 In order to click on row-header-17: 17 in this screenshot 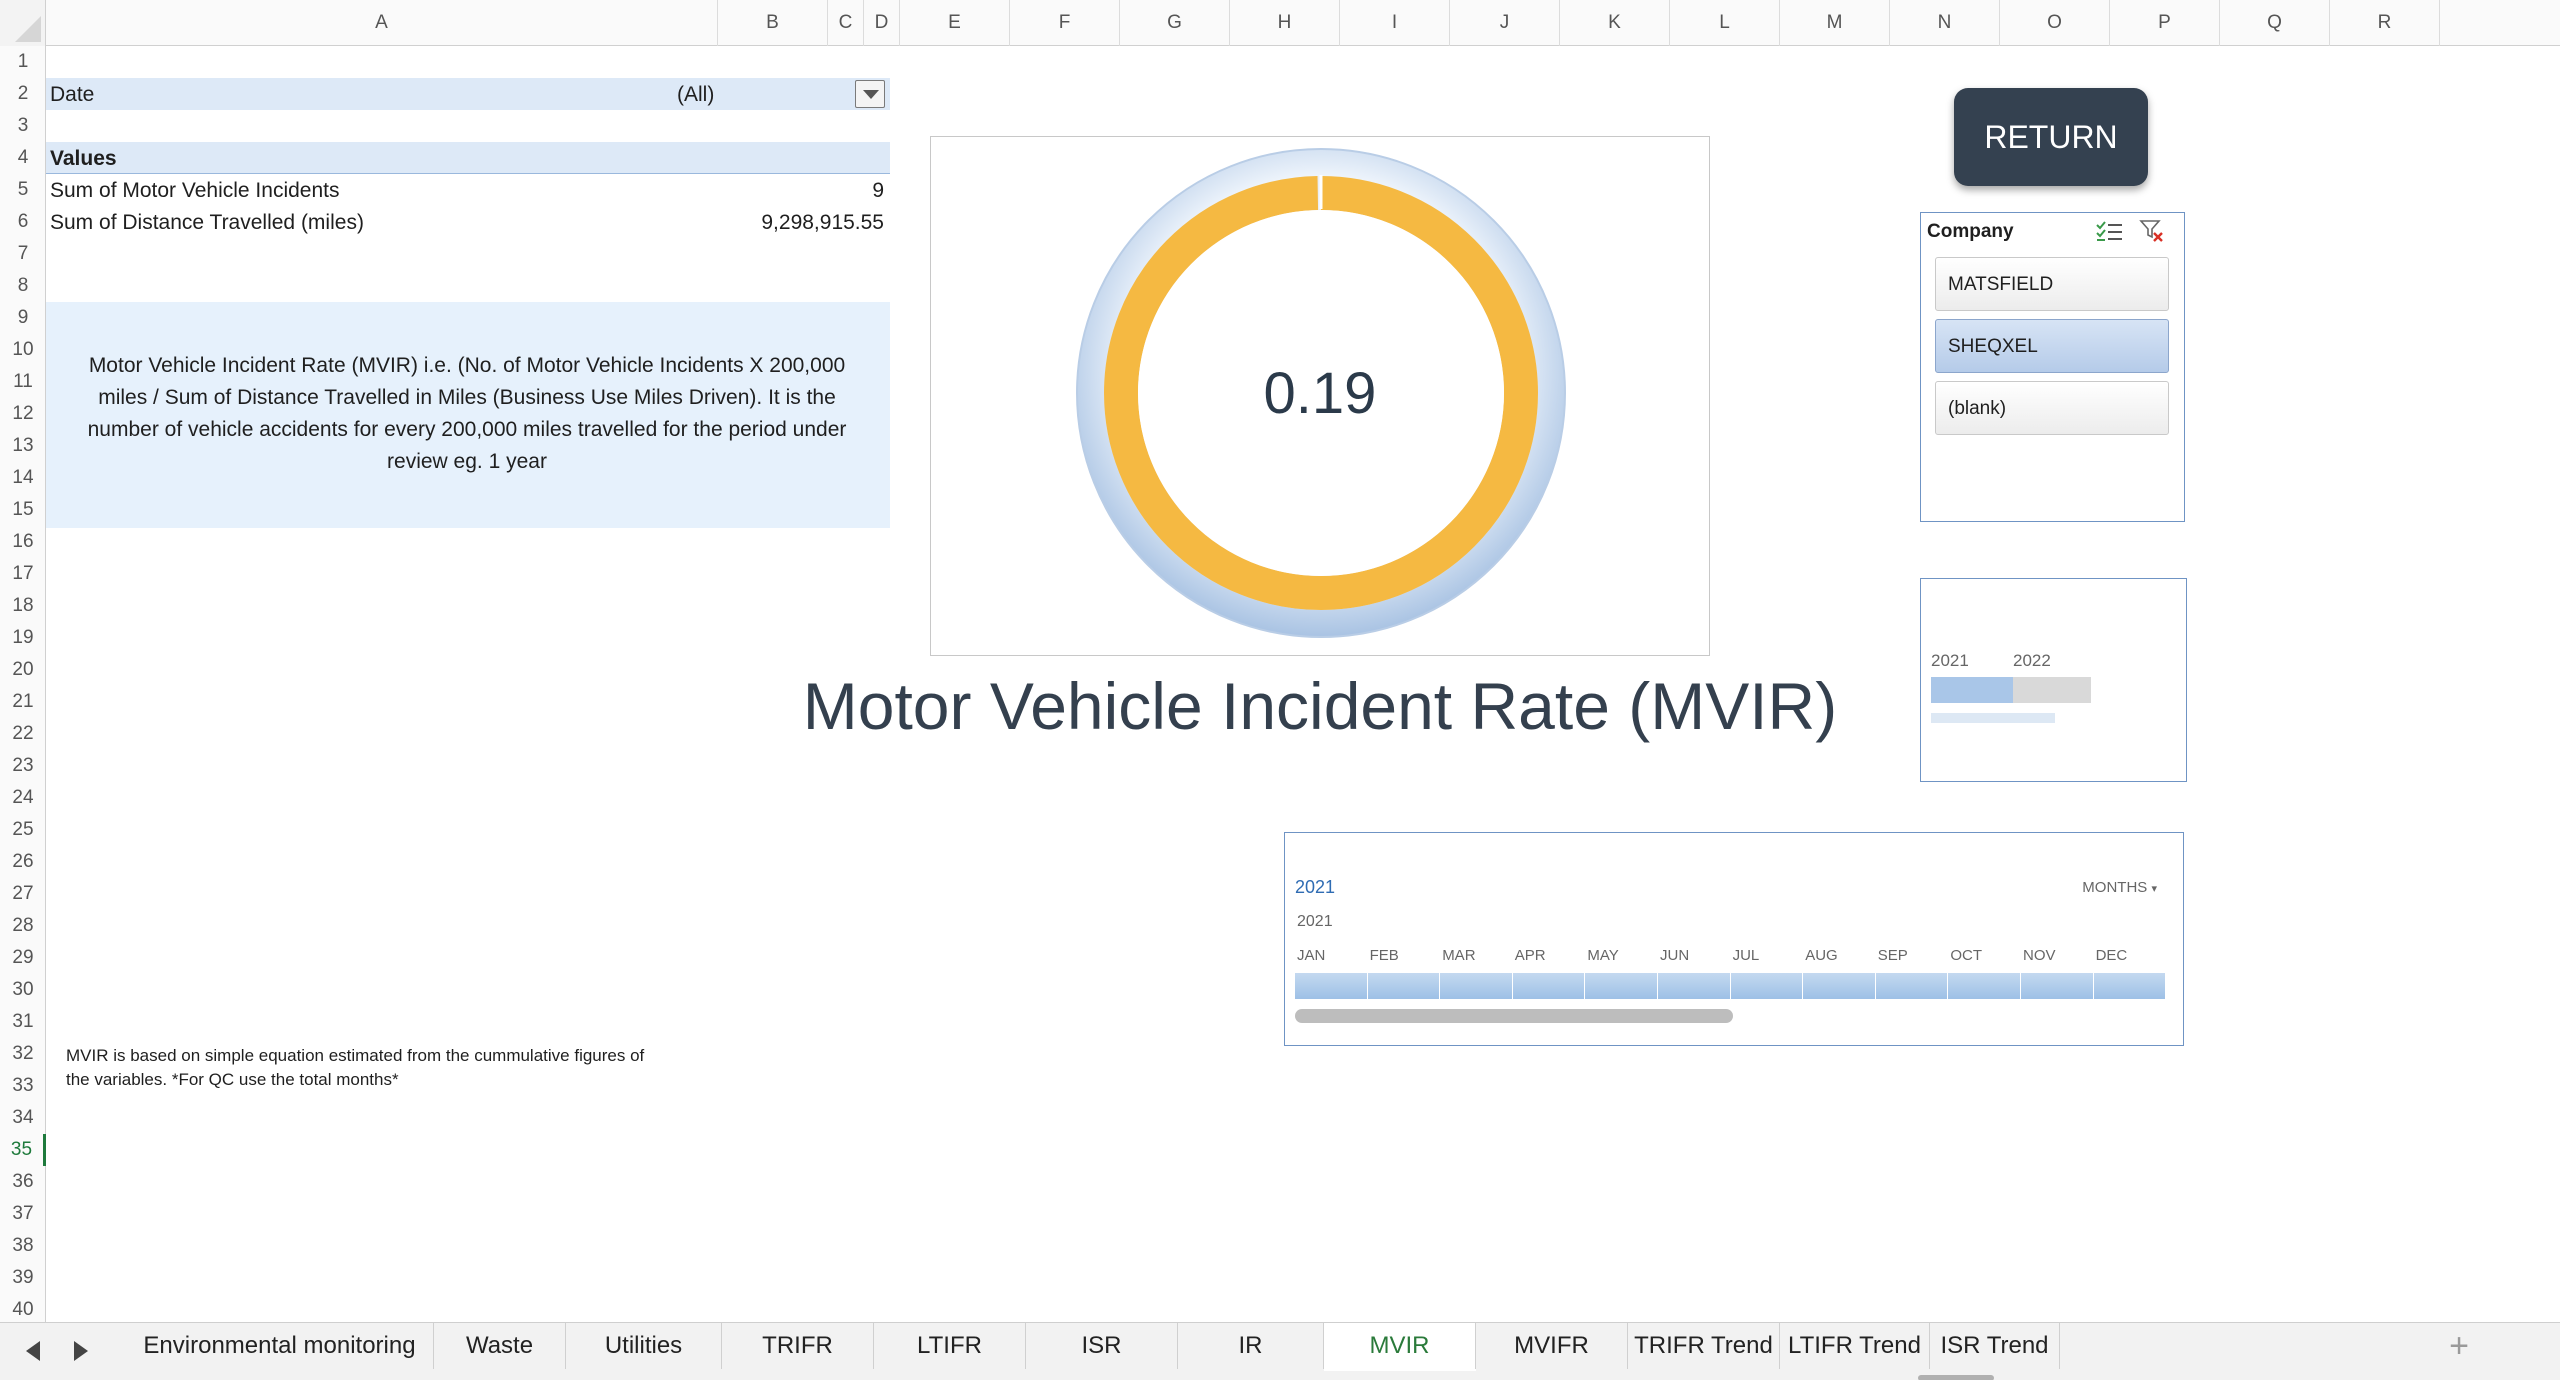, I will do `click(23, 574)`.